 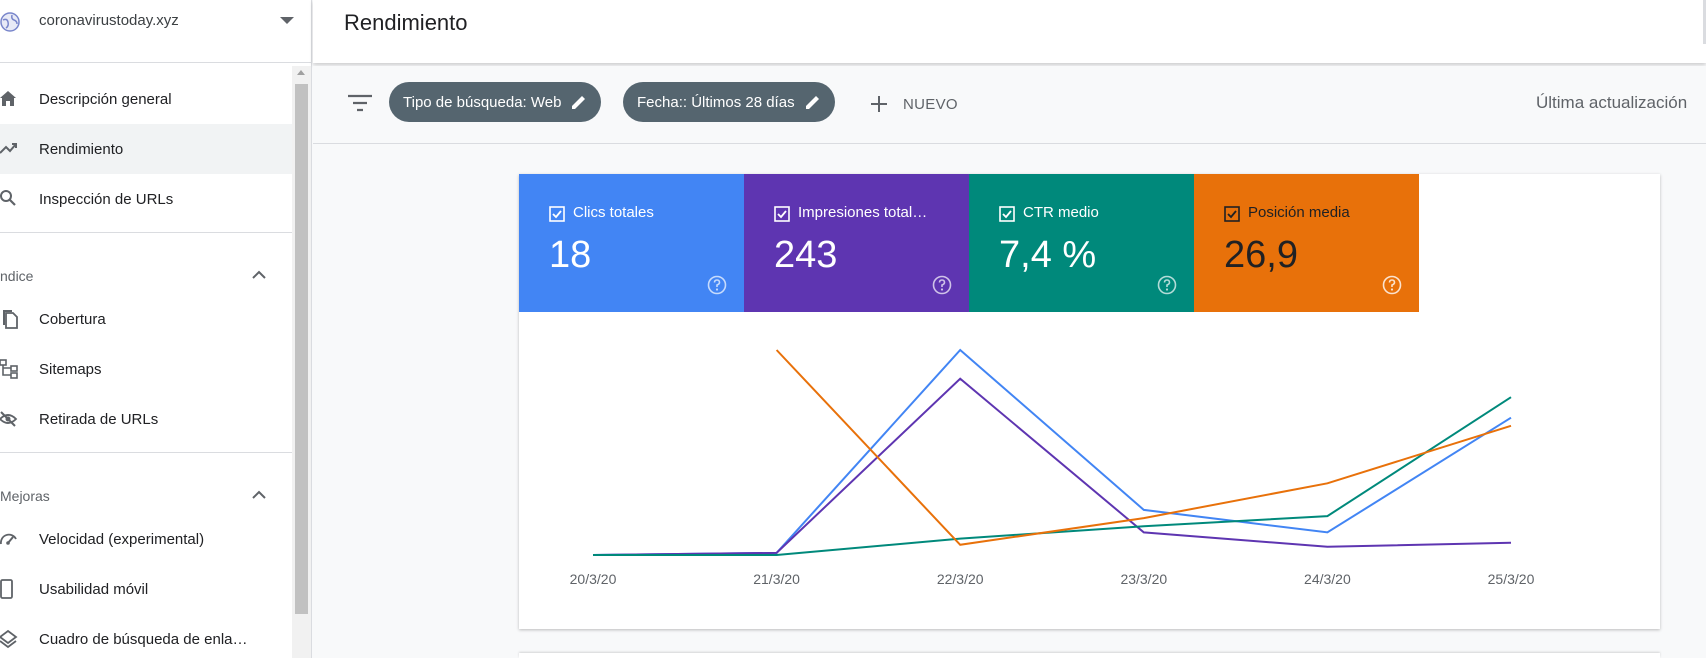 I want to click on sidebar-item-speed: Velocidad (experimental), so click(x=146, y=539).